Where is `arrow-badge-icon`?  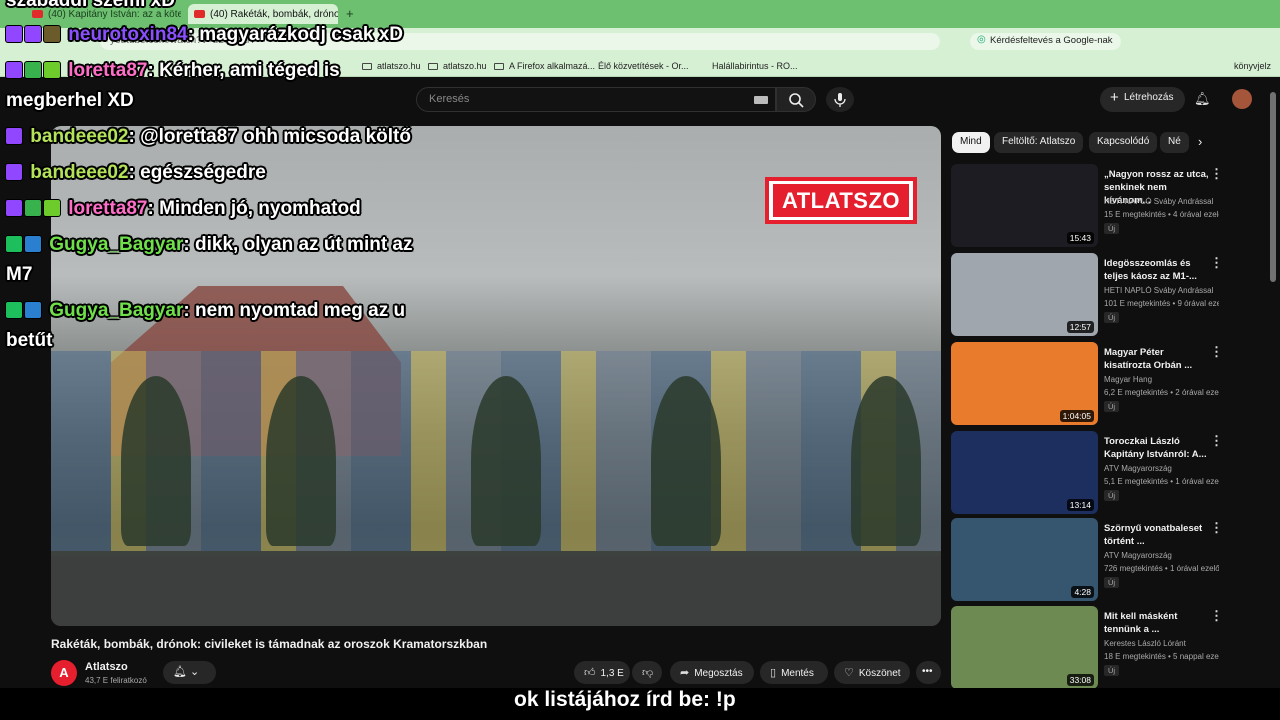 arrow-badge-icon is located at coordinates (33, 244).